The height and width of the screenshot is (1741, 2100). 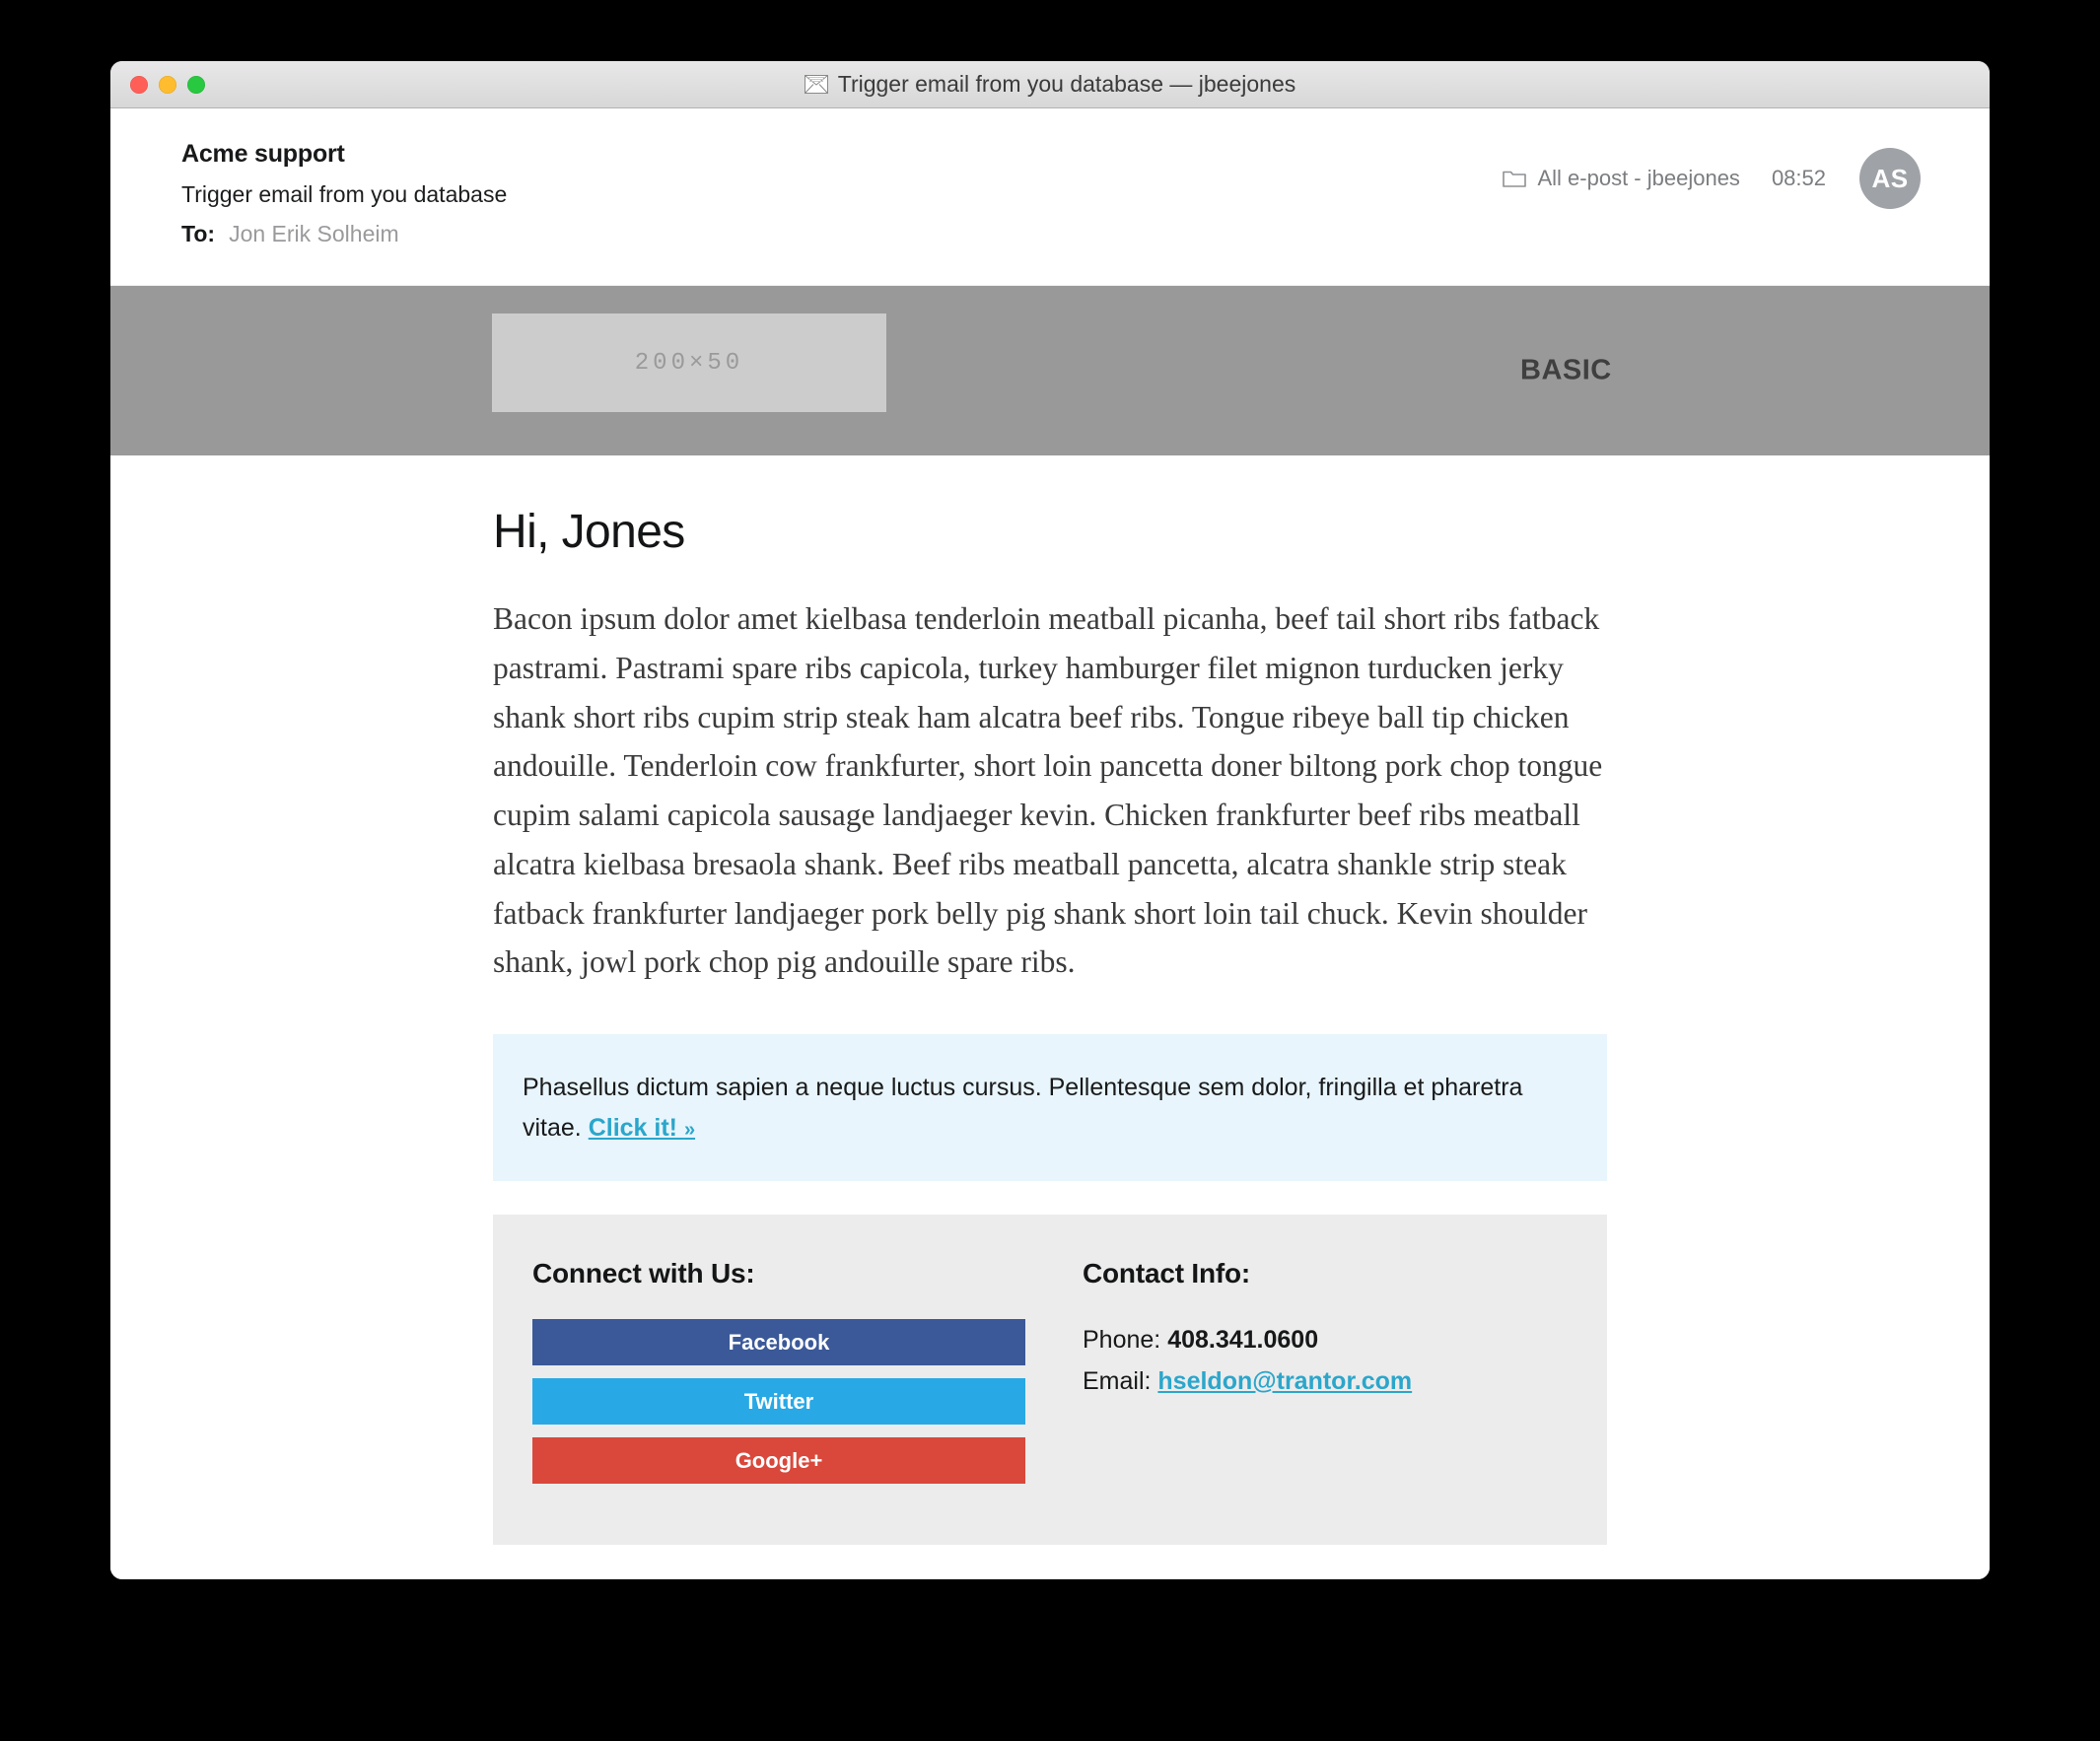 I want to click on phone-label: Phone:, so click(x=1125, y=1340).